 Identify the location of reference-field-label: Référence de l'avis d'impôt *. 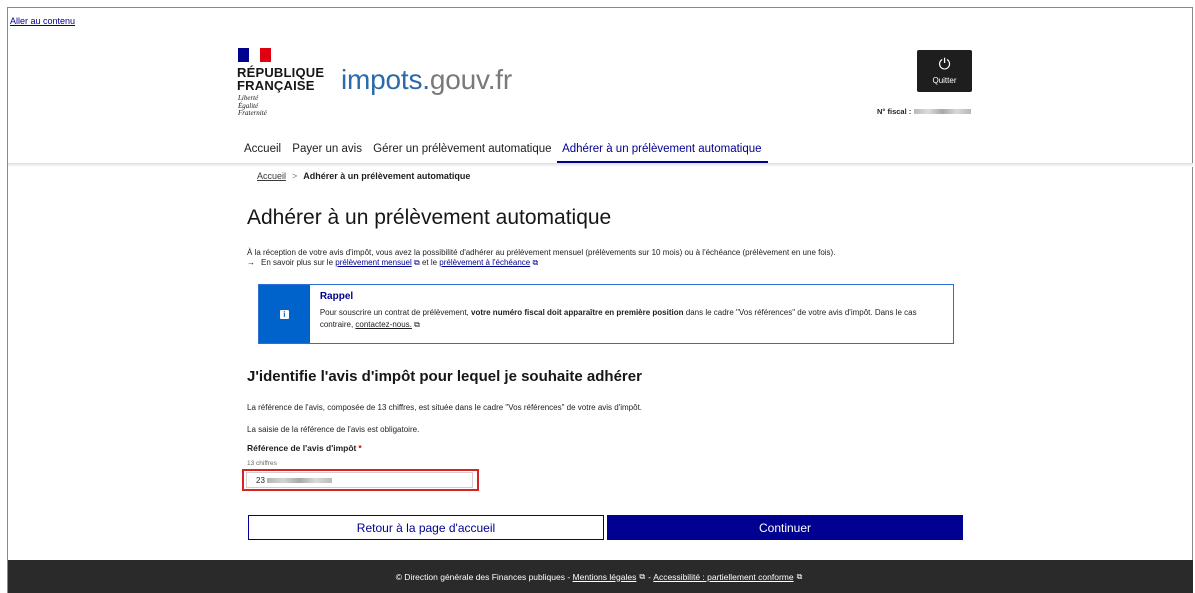
(304, 448).